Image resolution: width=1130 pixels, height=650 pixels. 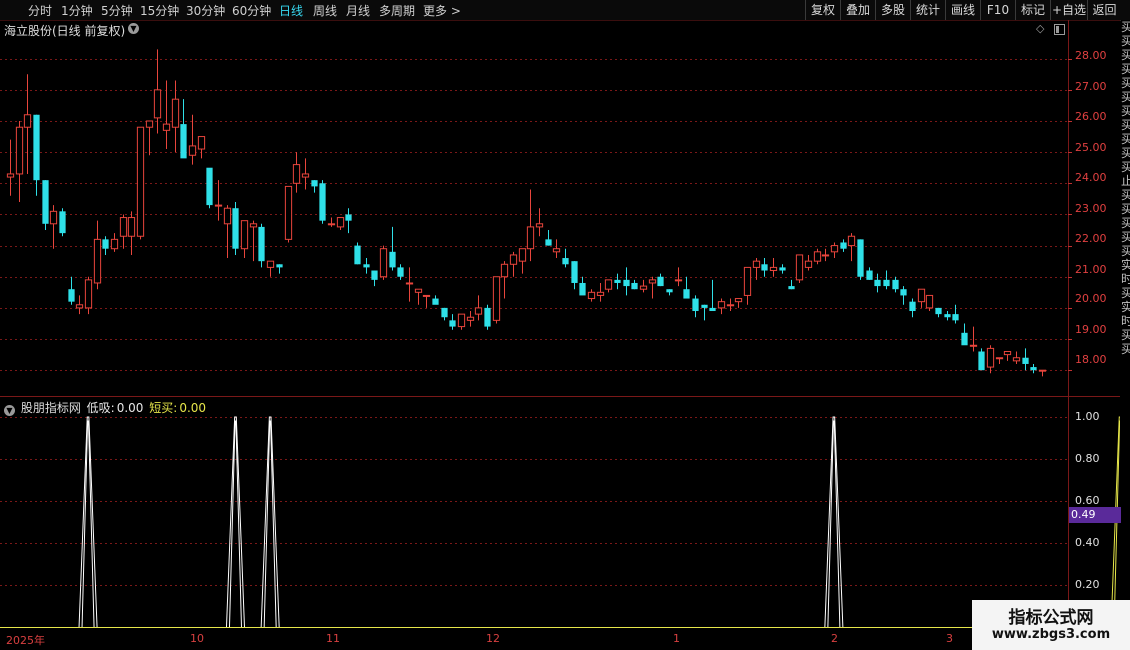 I want to click on date-label: 1, so click(x=676, y=638).